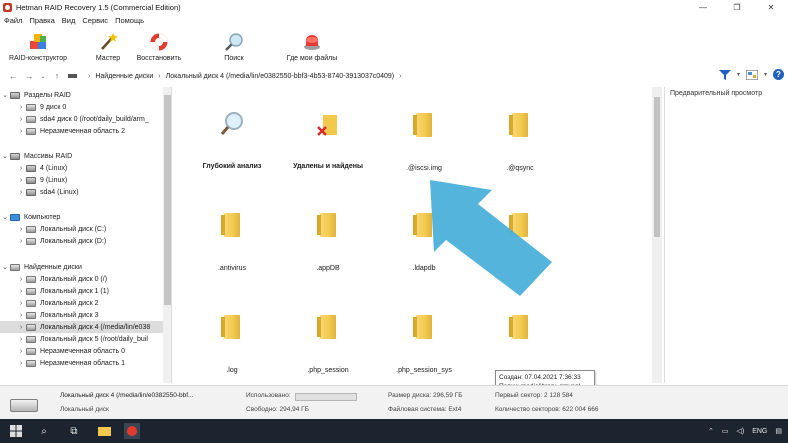 This screenshot has height=443, width=788. What do you see at coordinates (95, 20) in the screenshot?
I see `menu-tools: Сервис` at bounding box center [95, 20].